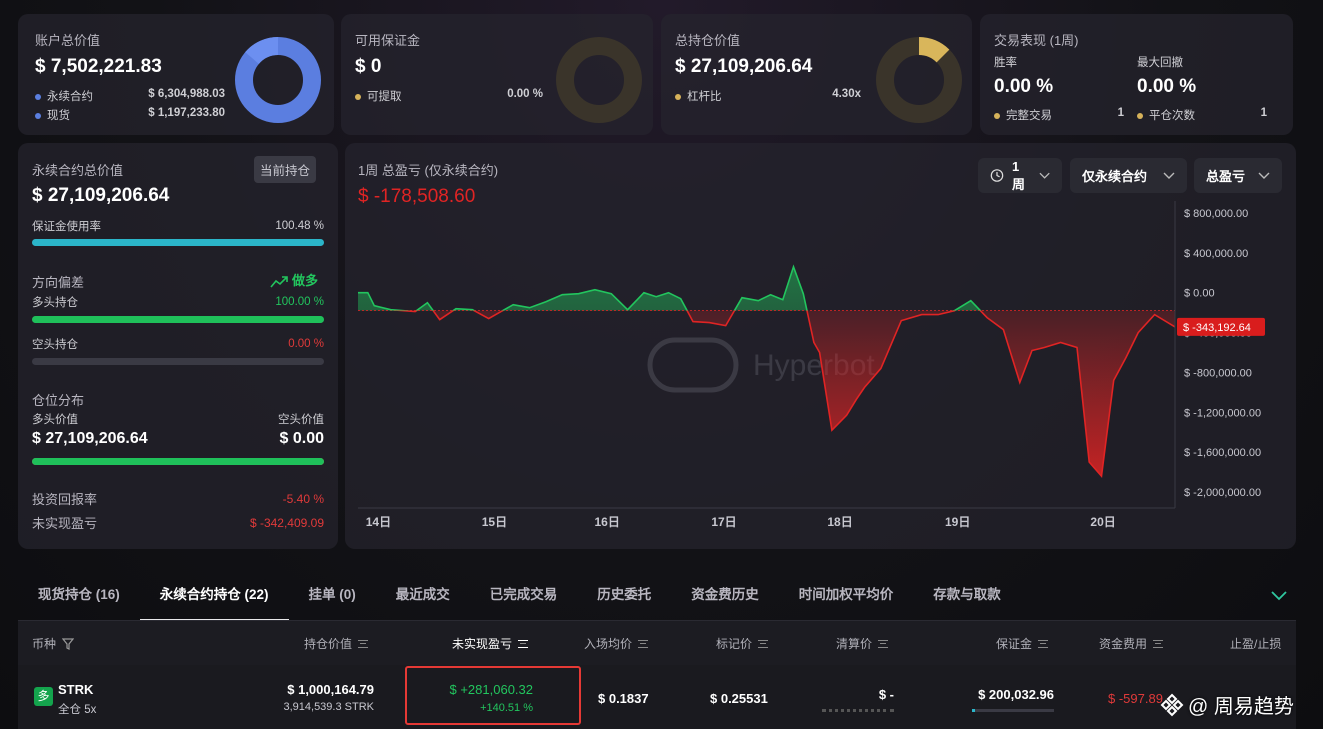  What do you see at coordinates (423, 599) in the screenshot?
I see `tab-3: 最近成交` at bounding box center [423, 599].